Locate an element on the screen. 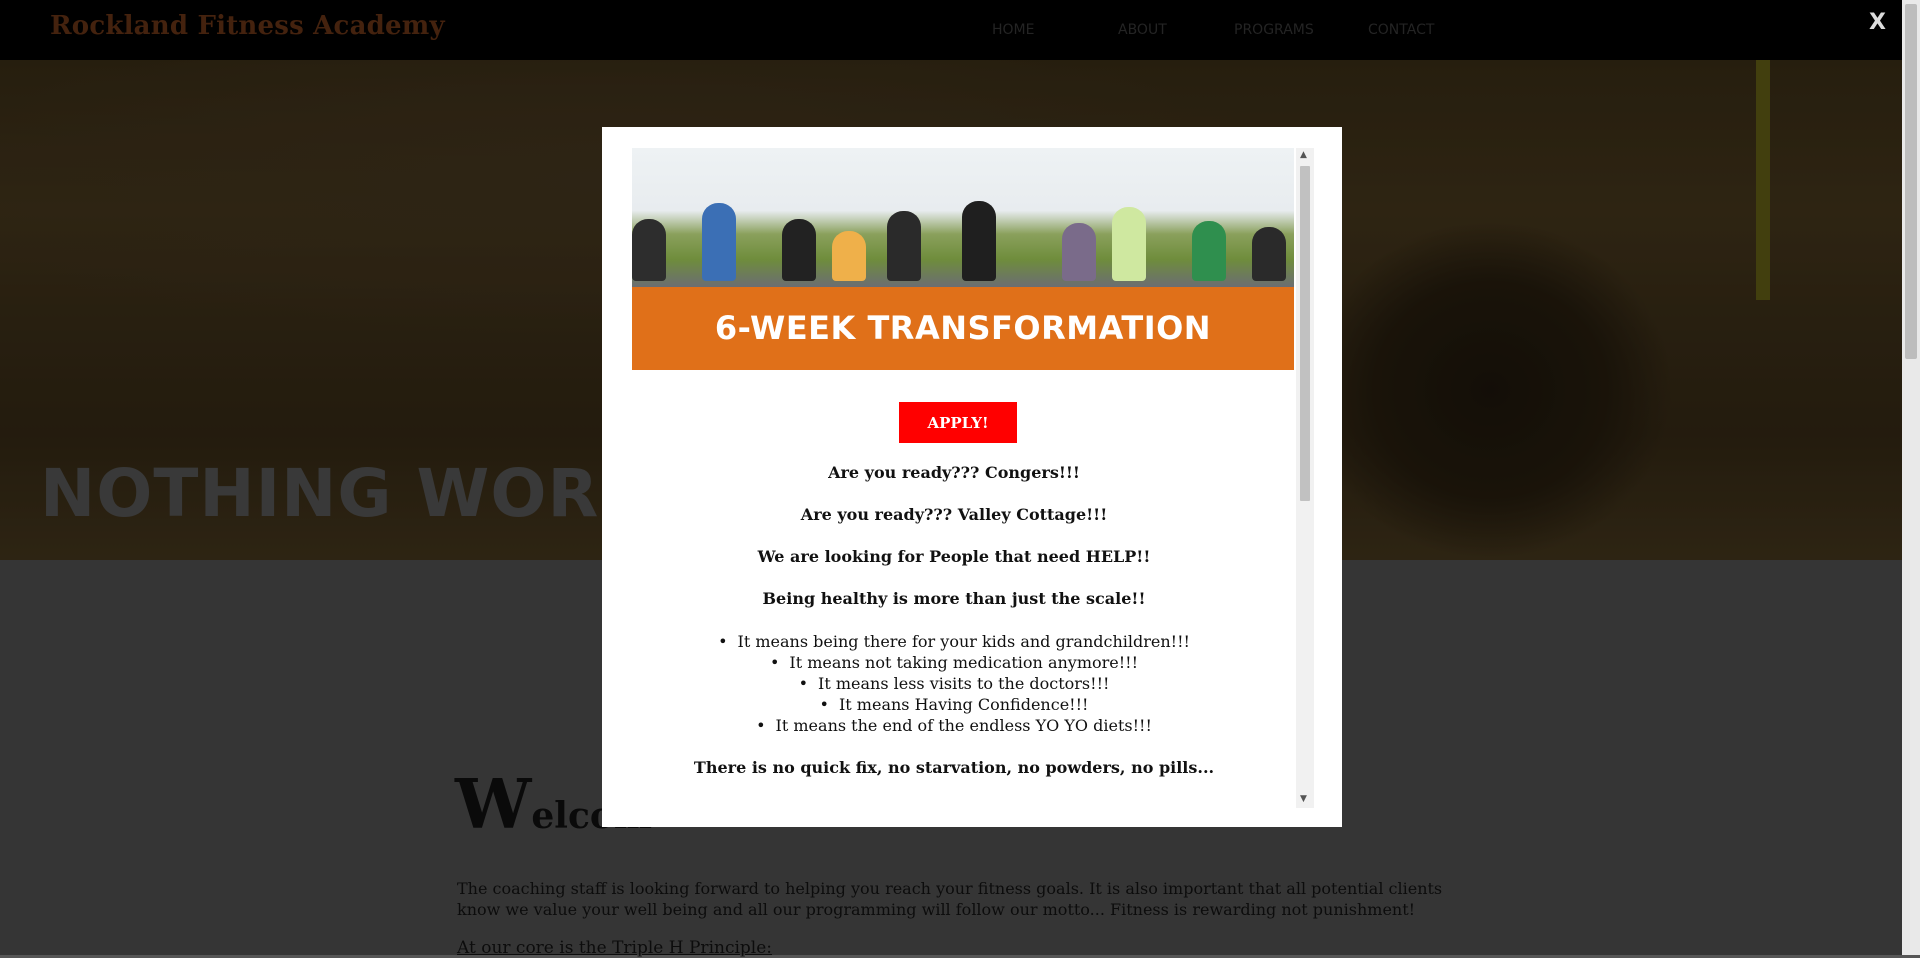  promo-photo is located at coordinates (963, 217).